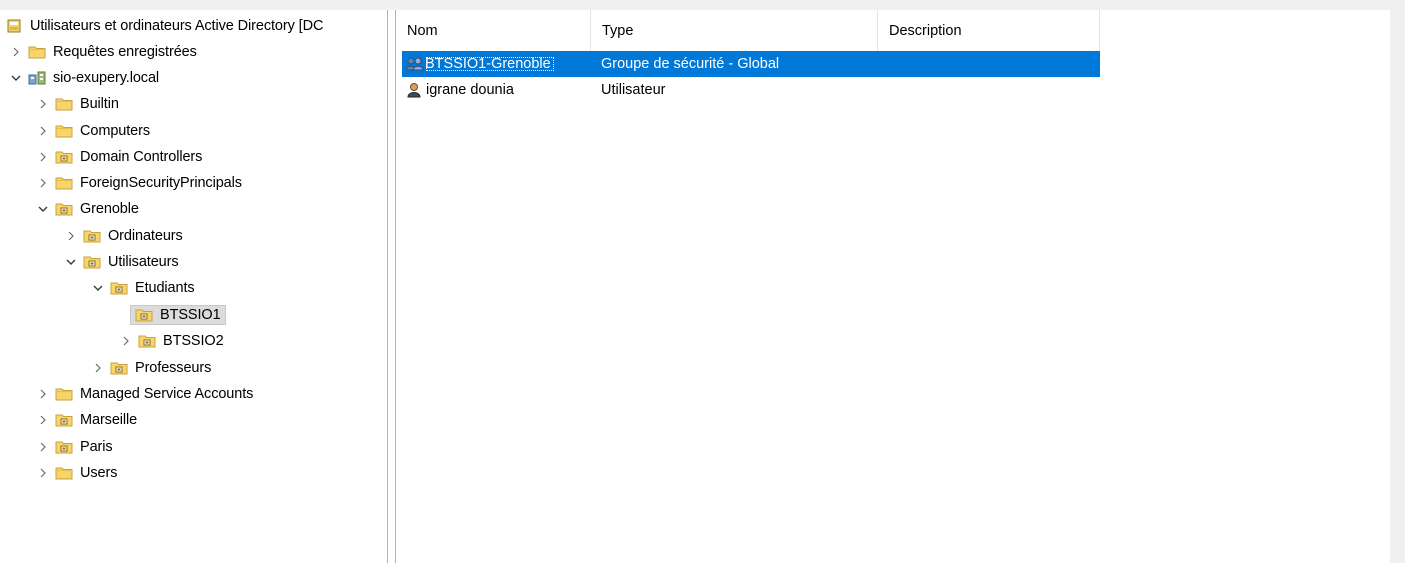 Image resolution: width=1405 pixels, height=563 pixels. What do you see at coordinates (143, 262) in the screenshot?
I see `tree-item-label: Utilisateurs` at bounding box center [143, 262].